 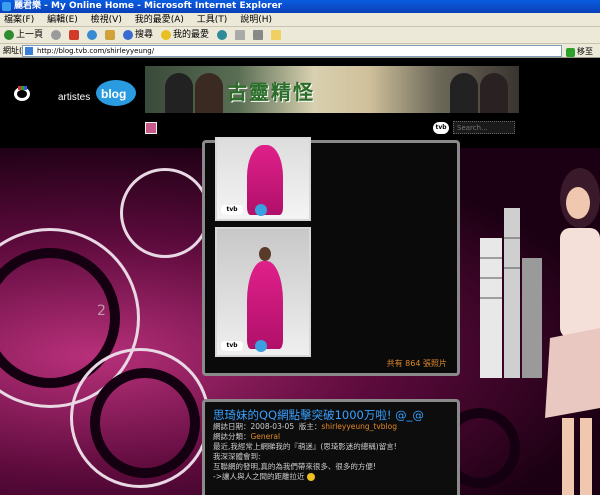 I want to click on page-icon, so click(x=29, y=51).